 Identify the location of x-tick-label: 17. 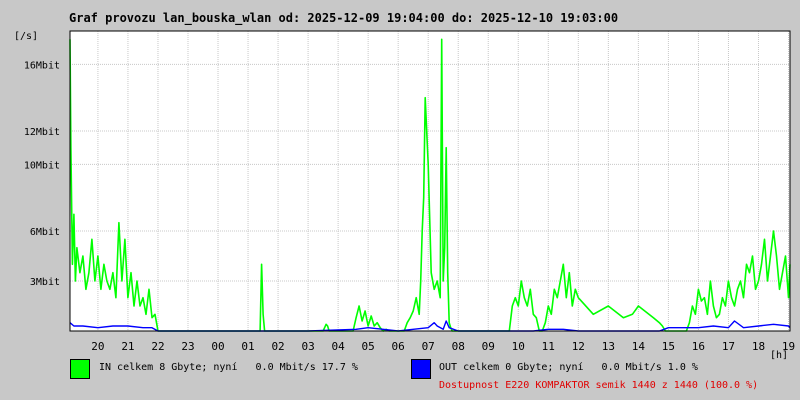
(728, 346).